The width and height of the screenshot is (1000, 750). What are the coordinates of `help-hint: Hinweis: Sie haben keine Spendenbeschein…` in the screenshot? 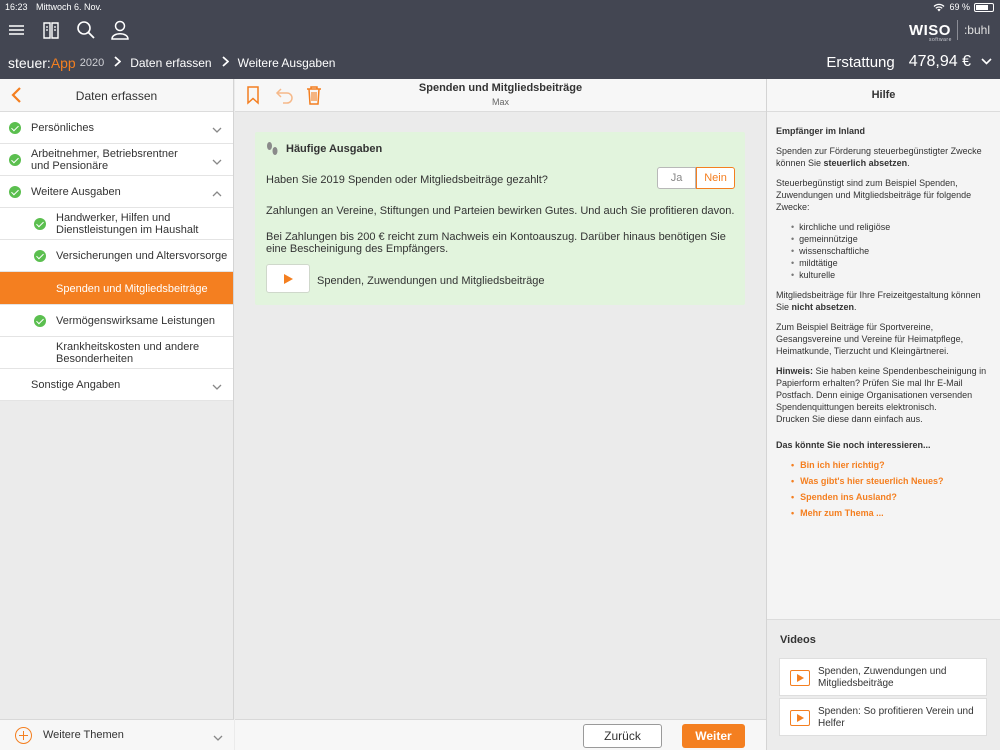 It's located at (881, 389).